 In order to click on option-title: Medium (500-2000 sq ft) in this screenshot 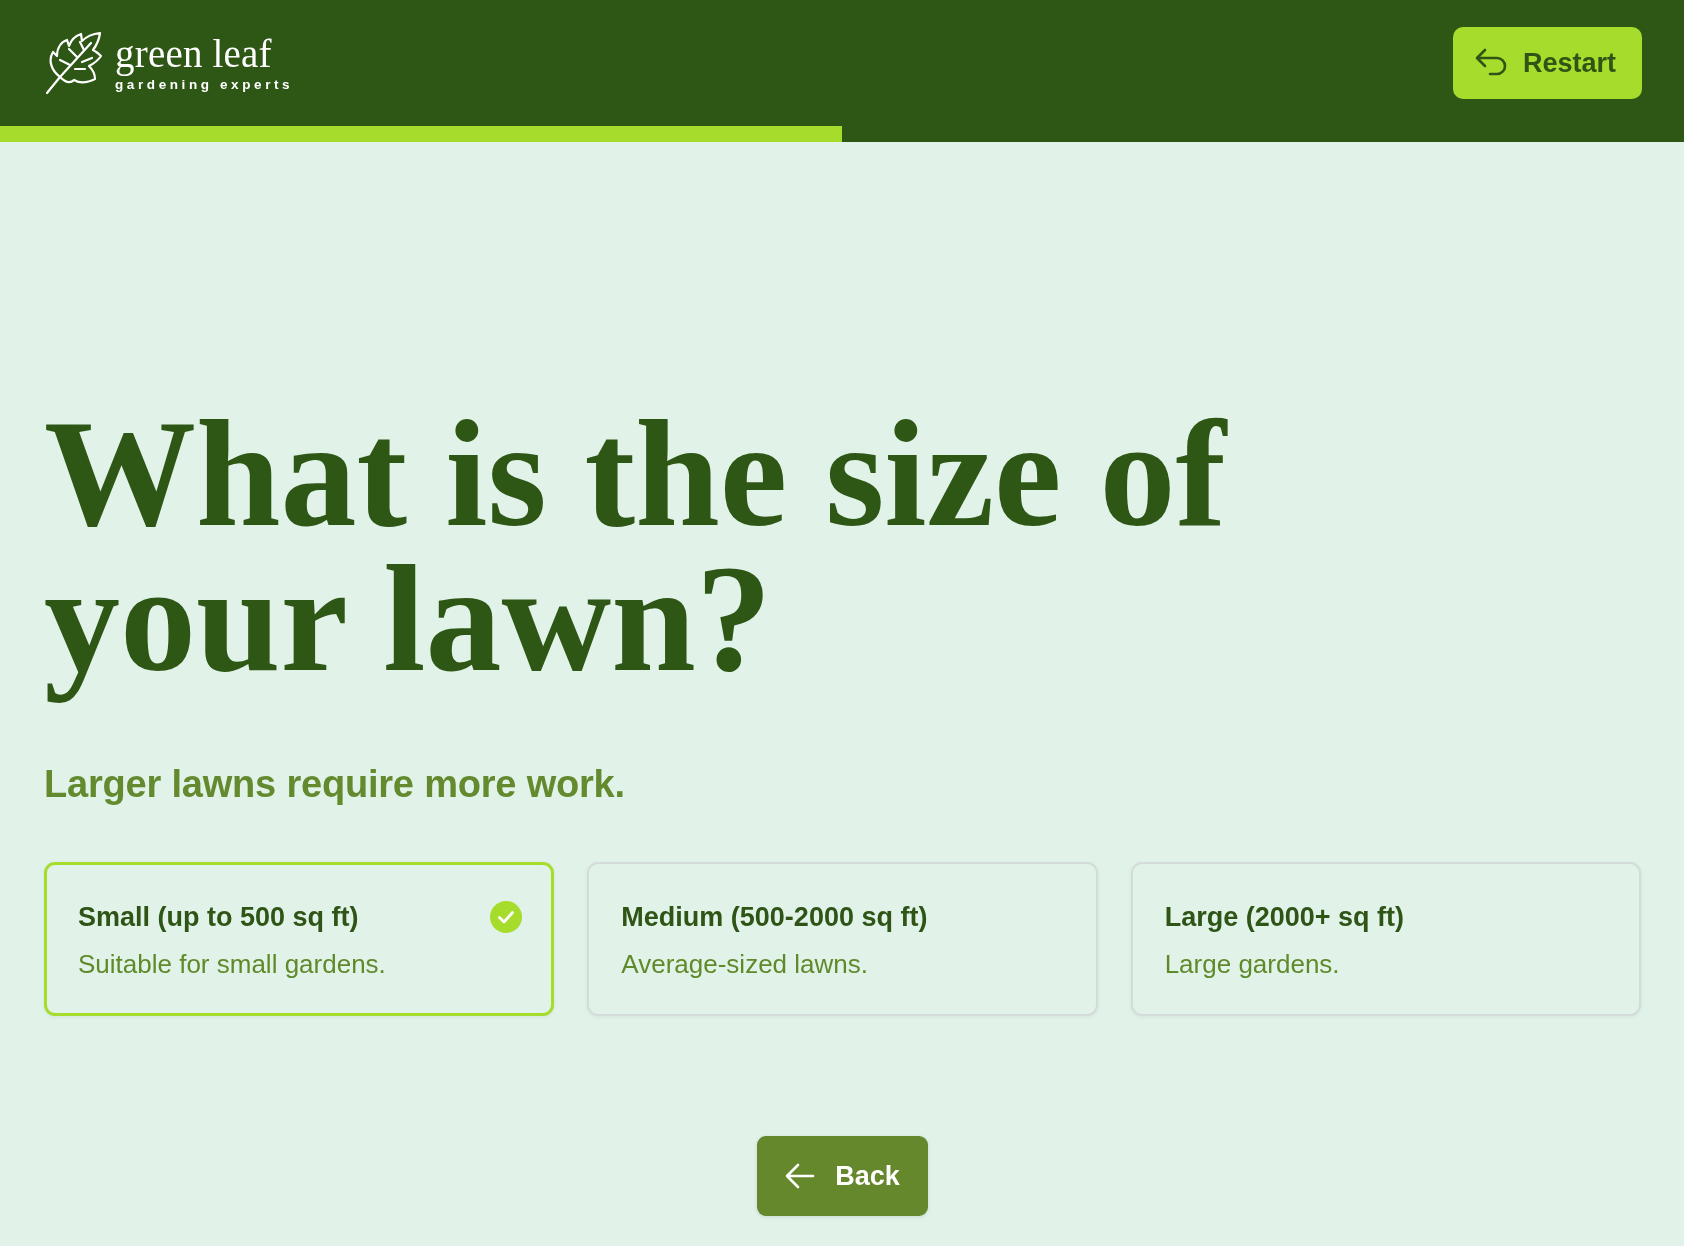, I will do `click(774, 917)`.